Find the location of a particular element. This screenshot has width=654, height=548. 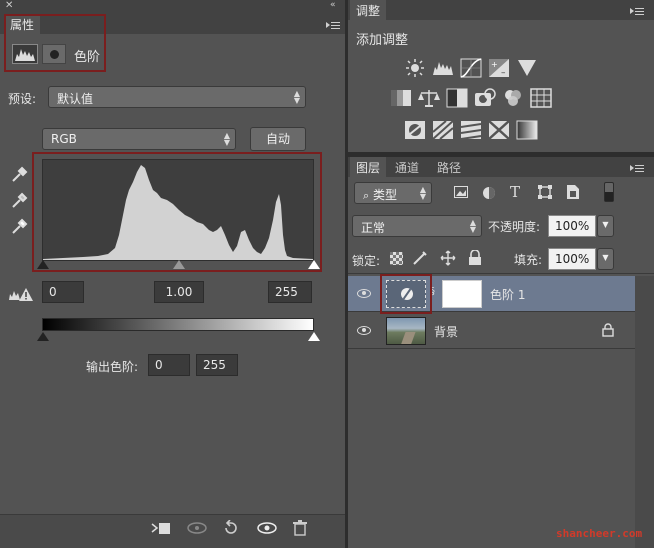

filter-type-icon: T is located at coordinates (515, 192).